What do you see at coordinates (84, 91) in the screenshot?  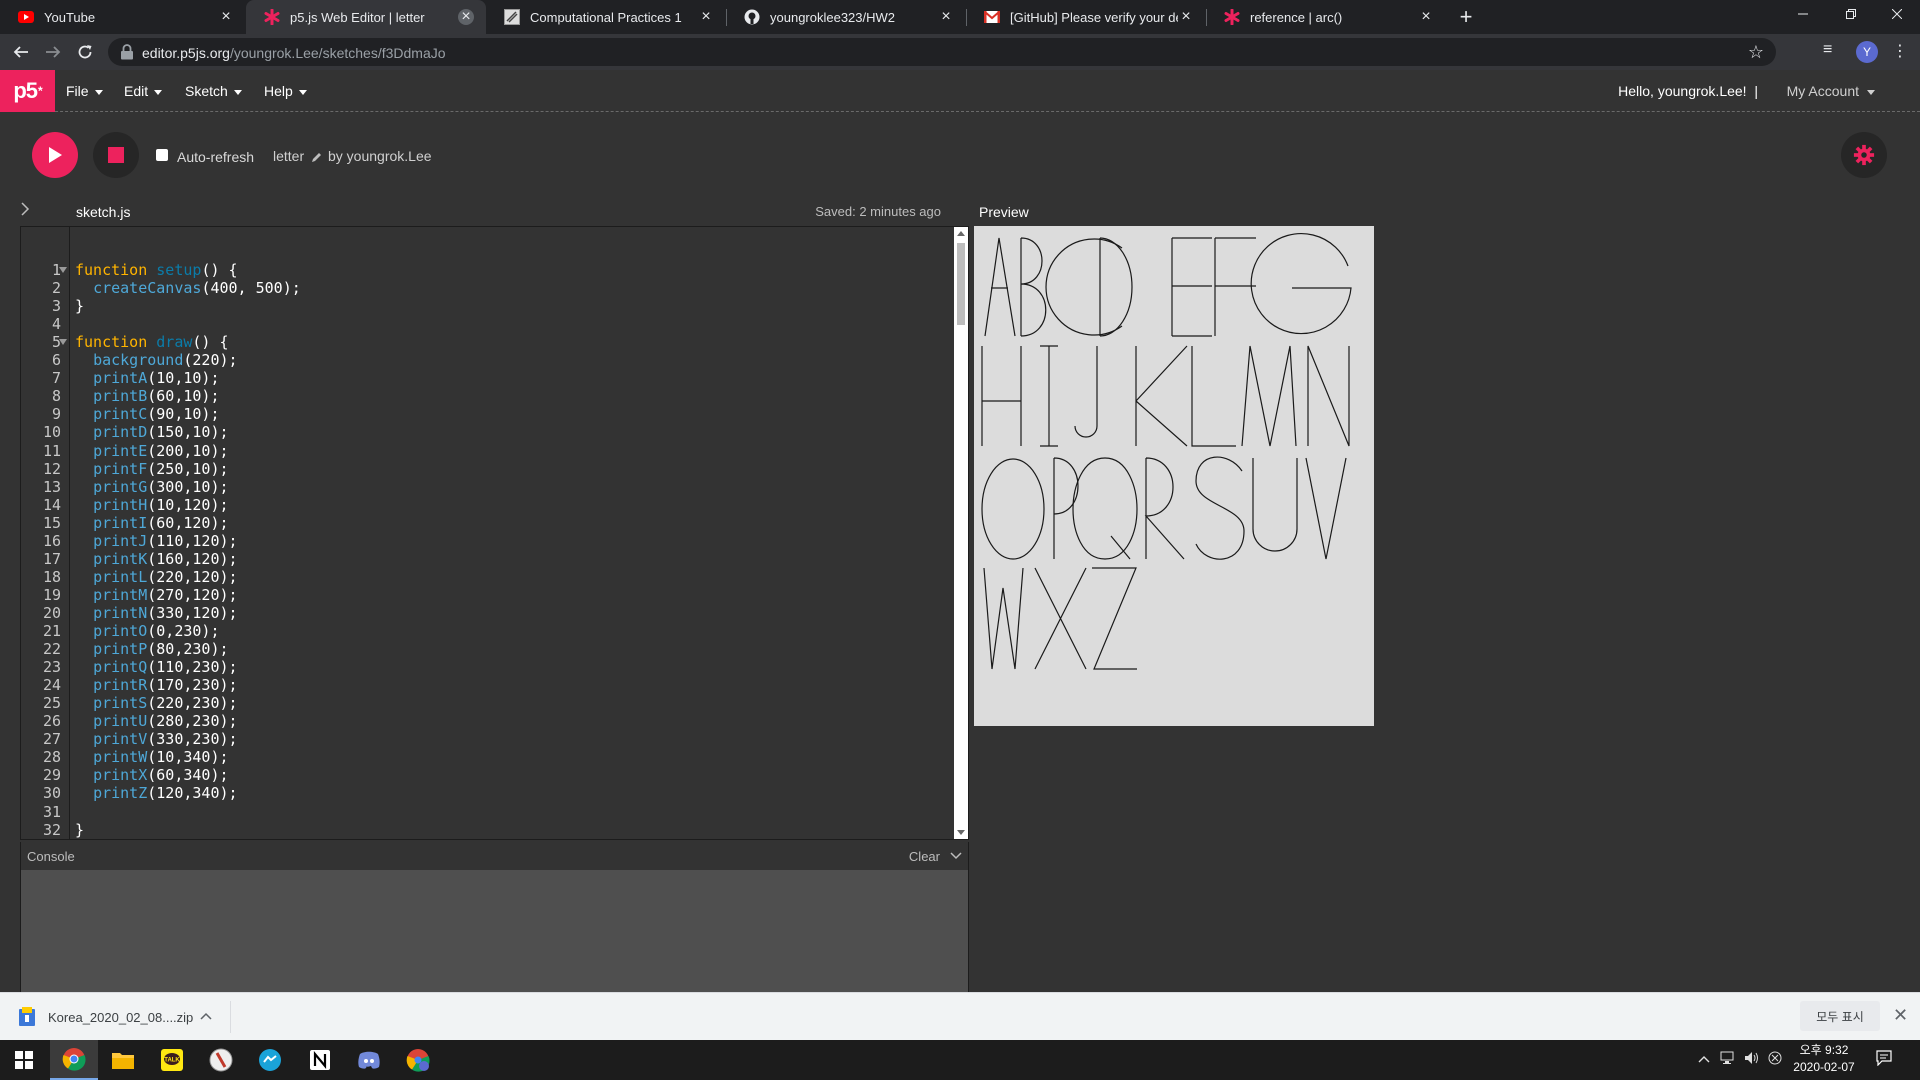 I see `menu-file: File` at bounding box center [84, 91].